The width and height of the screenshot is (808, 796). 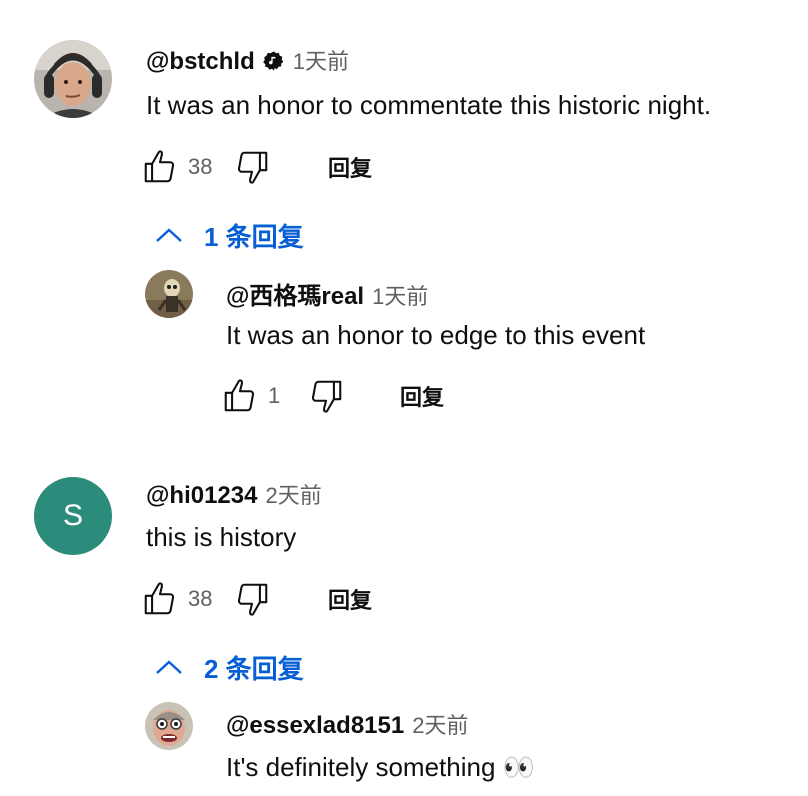 I want to click on replies-toggle-label: 1 条回复, so click(x=254, y=236).